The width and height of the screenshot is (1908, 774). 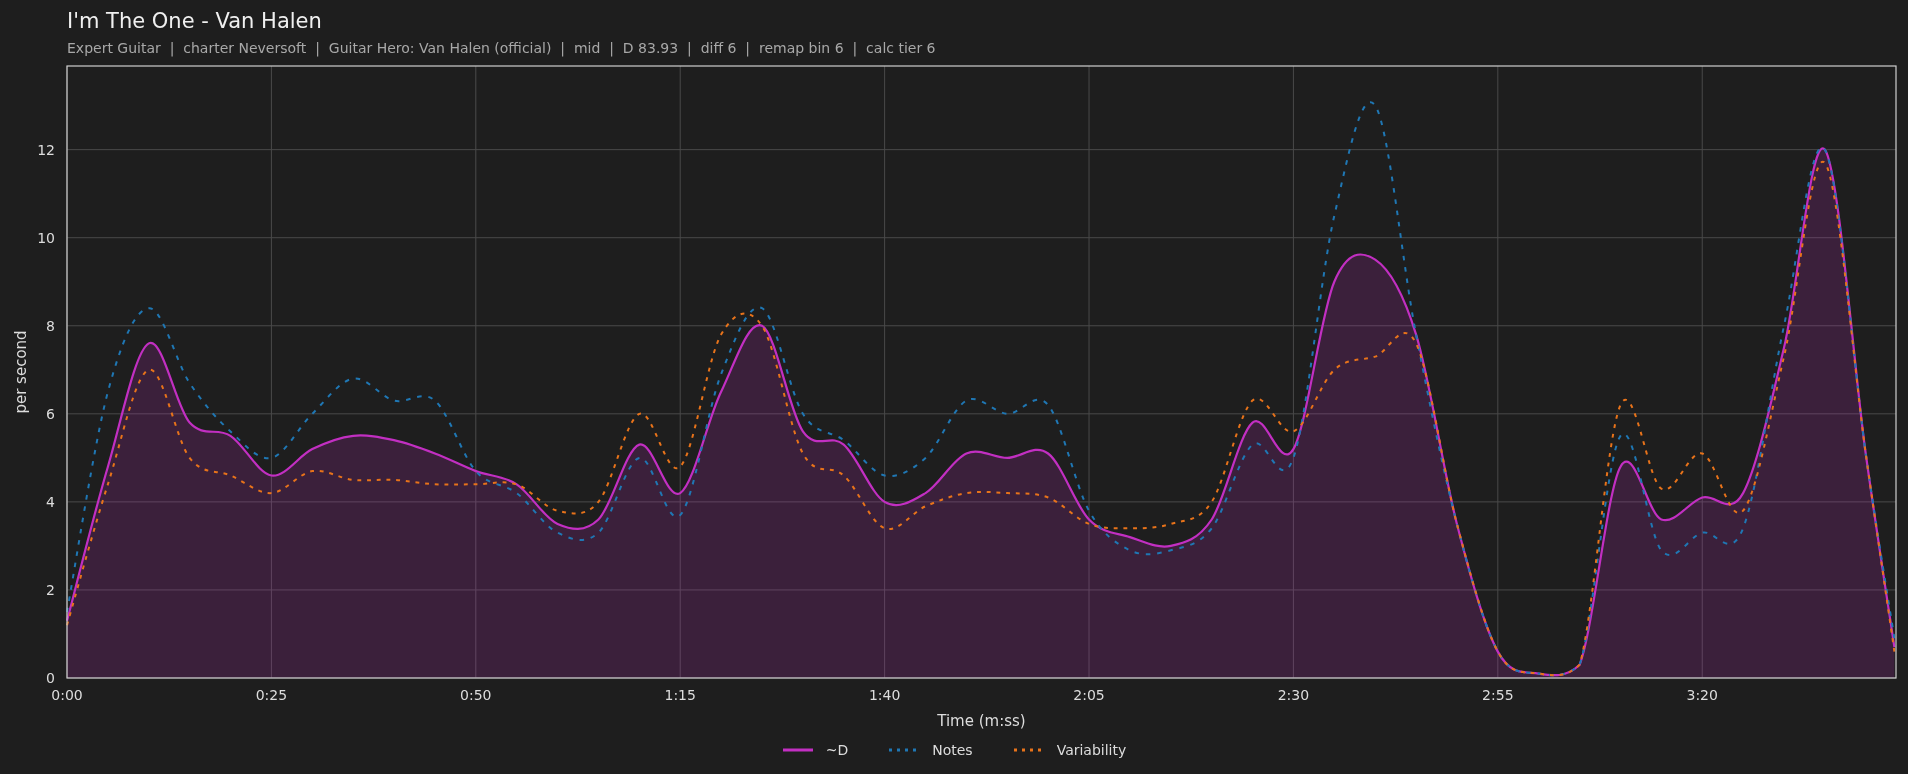 I want to click on chart-subtitle: Expert Guitar | charter Neversoft | Guitar Hero: Van Halen (official) | mid | D 83.93 | diff 6 | remap bin 6 | calc tier 6, so click(x=501, y=48).